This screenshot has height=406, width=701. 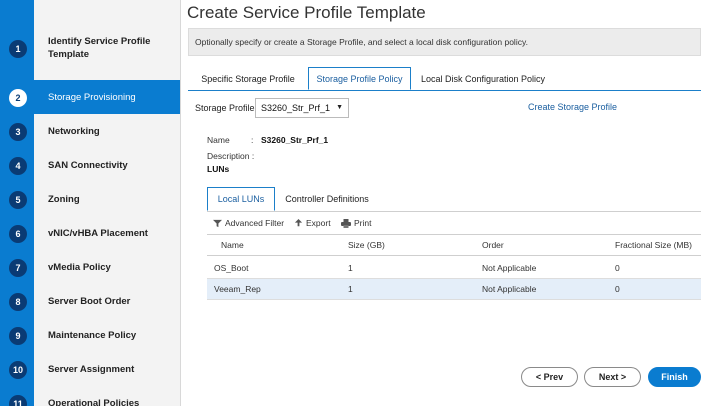 I want to click on next-button: Next >, so click(x=612, y=377).